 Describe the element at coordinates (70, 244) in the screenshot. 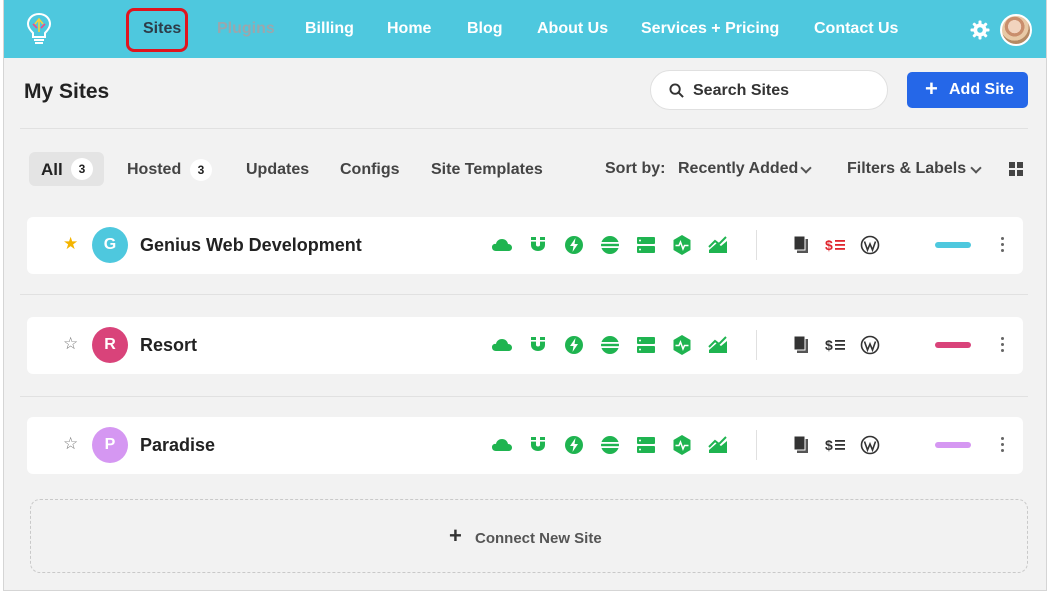

I see `star-filled-icon: ★` at that location.